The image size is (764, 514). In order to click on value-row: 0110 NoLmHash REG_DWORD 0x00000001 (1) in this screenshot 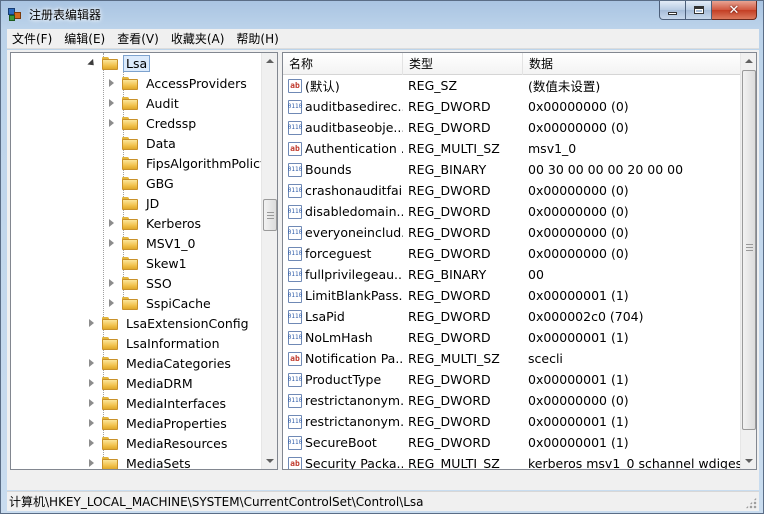, I will do `click(513, 337)`.